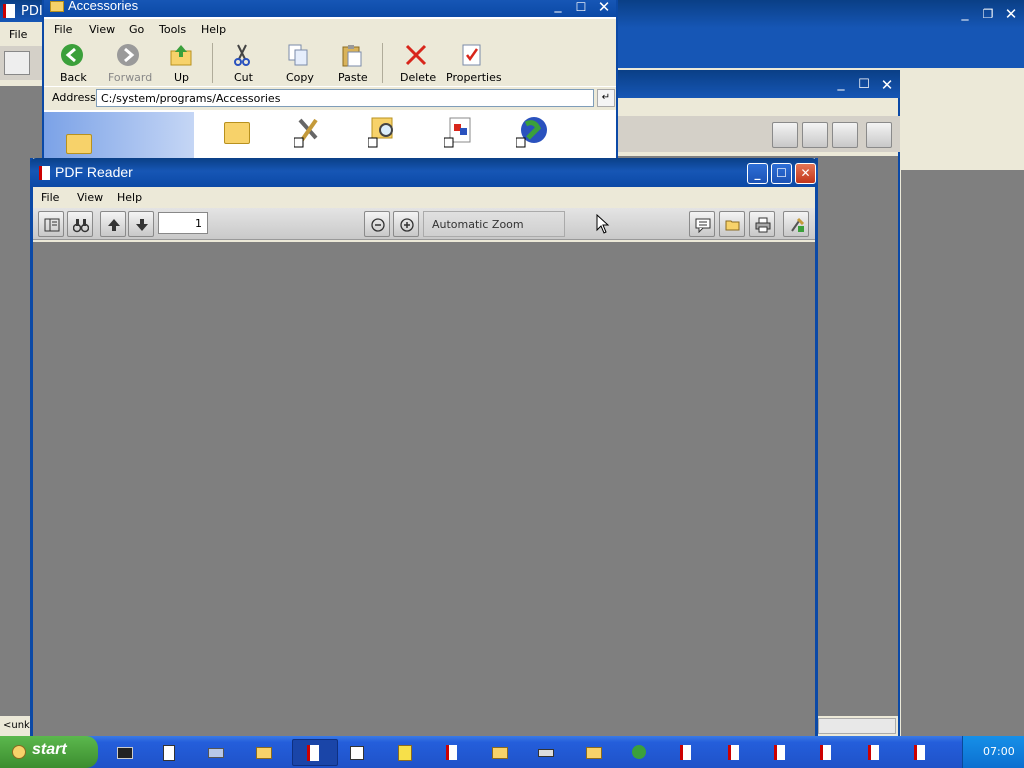 This screenshot has height=768, width=1024. I want to click on taskbar-item-device, so click(546, 753).